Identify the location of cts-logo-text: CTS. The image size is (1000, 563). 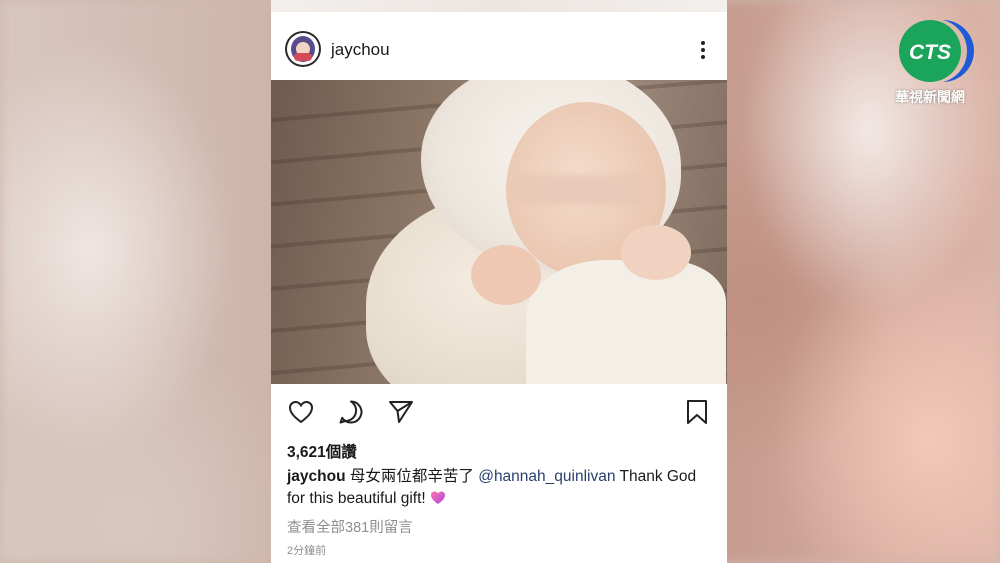
(930, 52).